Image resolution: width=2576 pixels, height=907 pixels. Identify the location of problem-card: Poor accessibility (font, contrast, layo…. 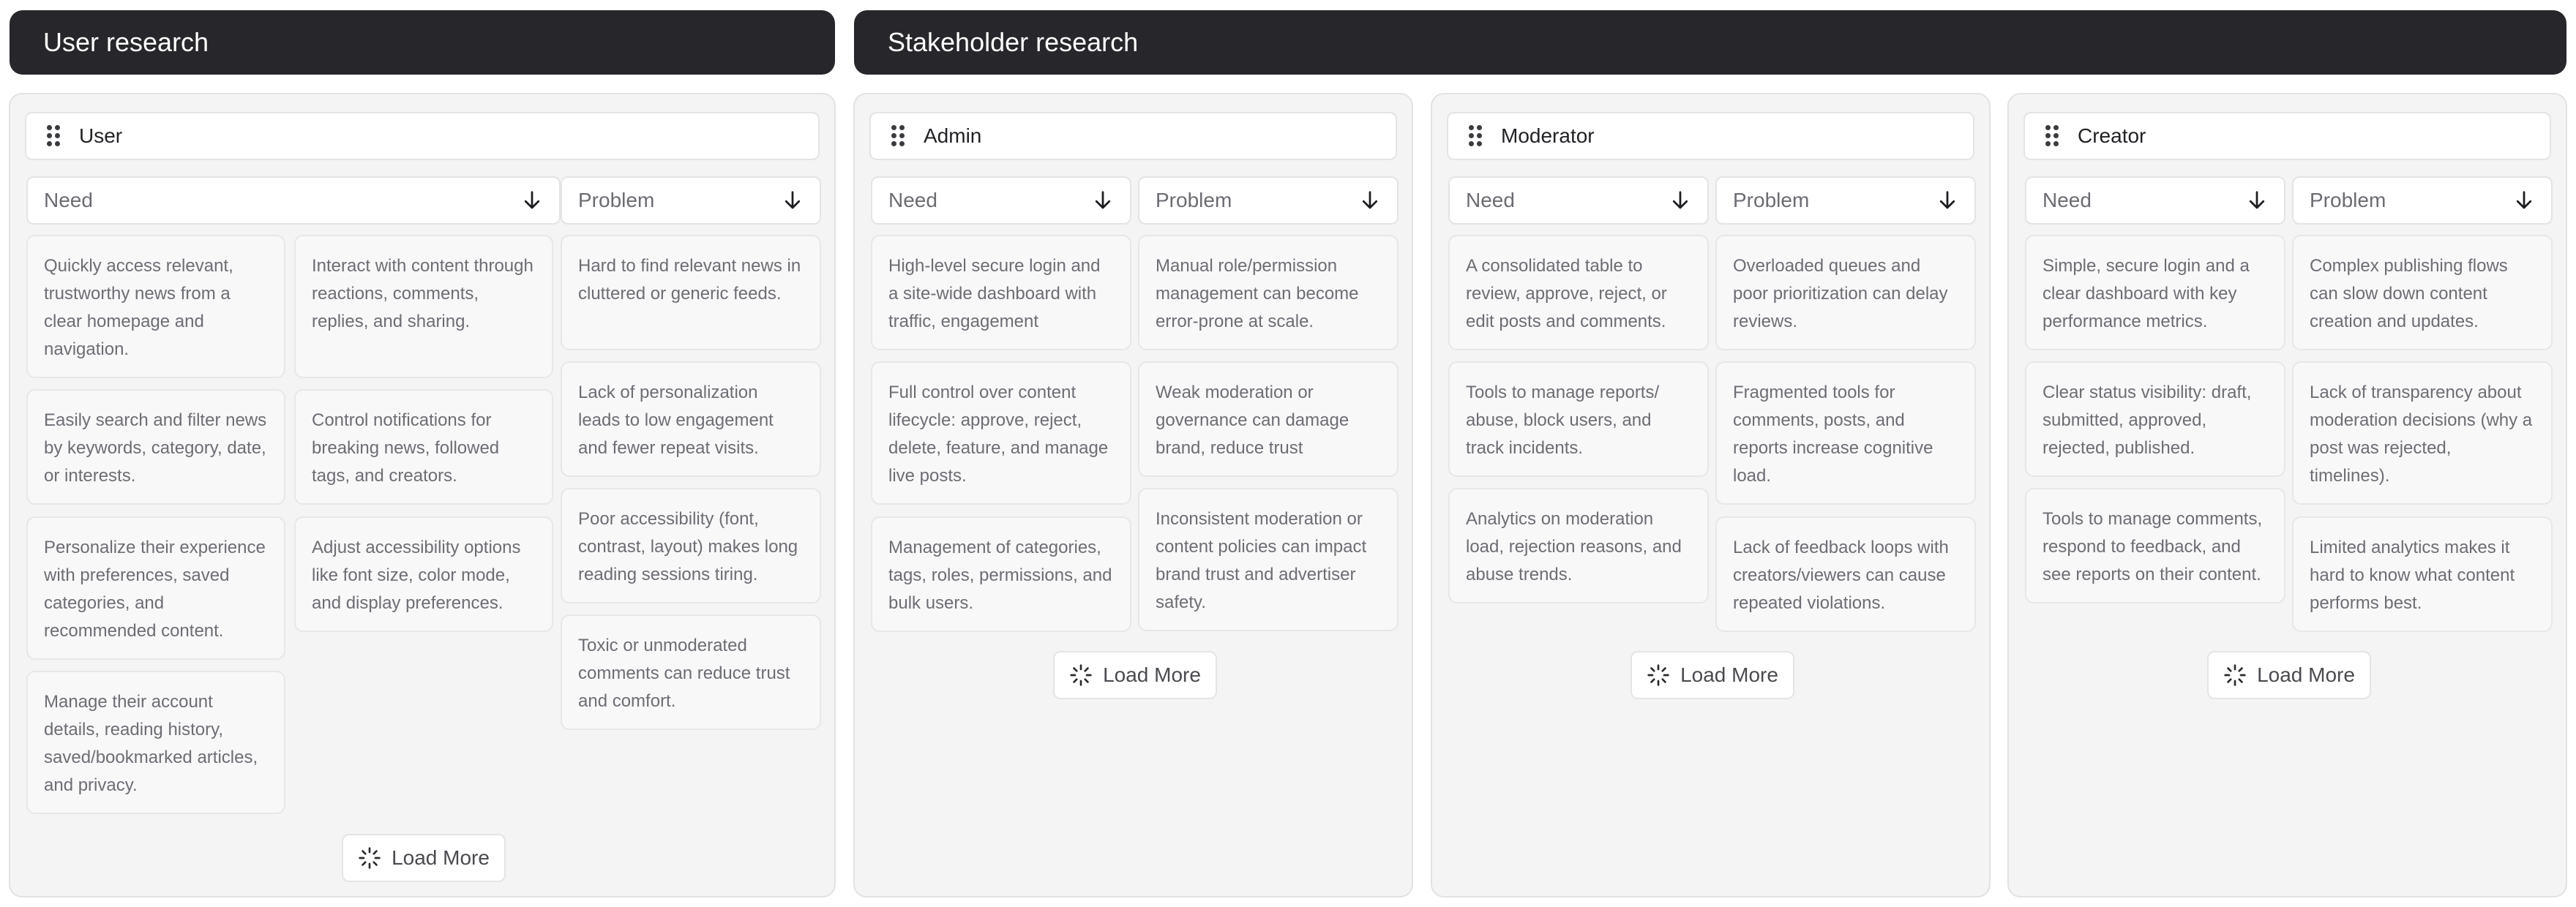
(691, 545).